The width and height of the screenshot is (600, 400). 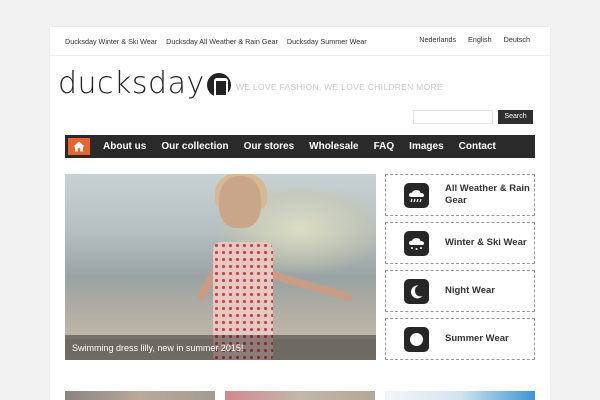 I want to click on sun-icon, so click(x=416, y=339).